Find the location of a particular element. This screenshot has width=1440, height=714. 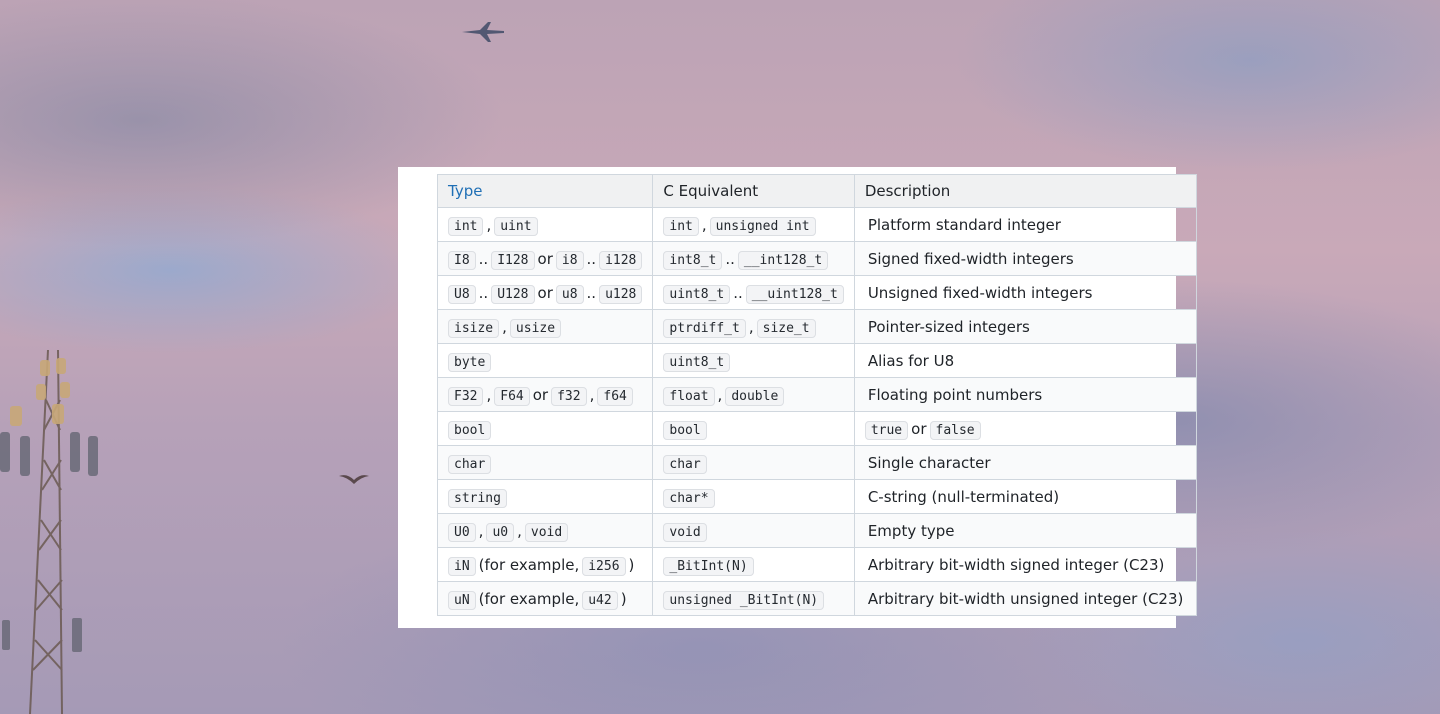

code-token: uint8_t is located at coordinates (697, 362).